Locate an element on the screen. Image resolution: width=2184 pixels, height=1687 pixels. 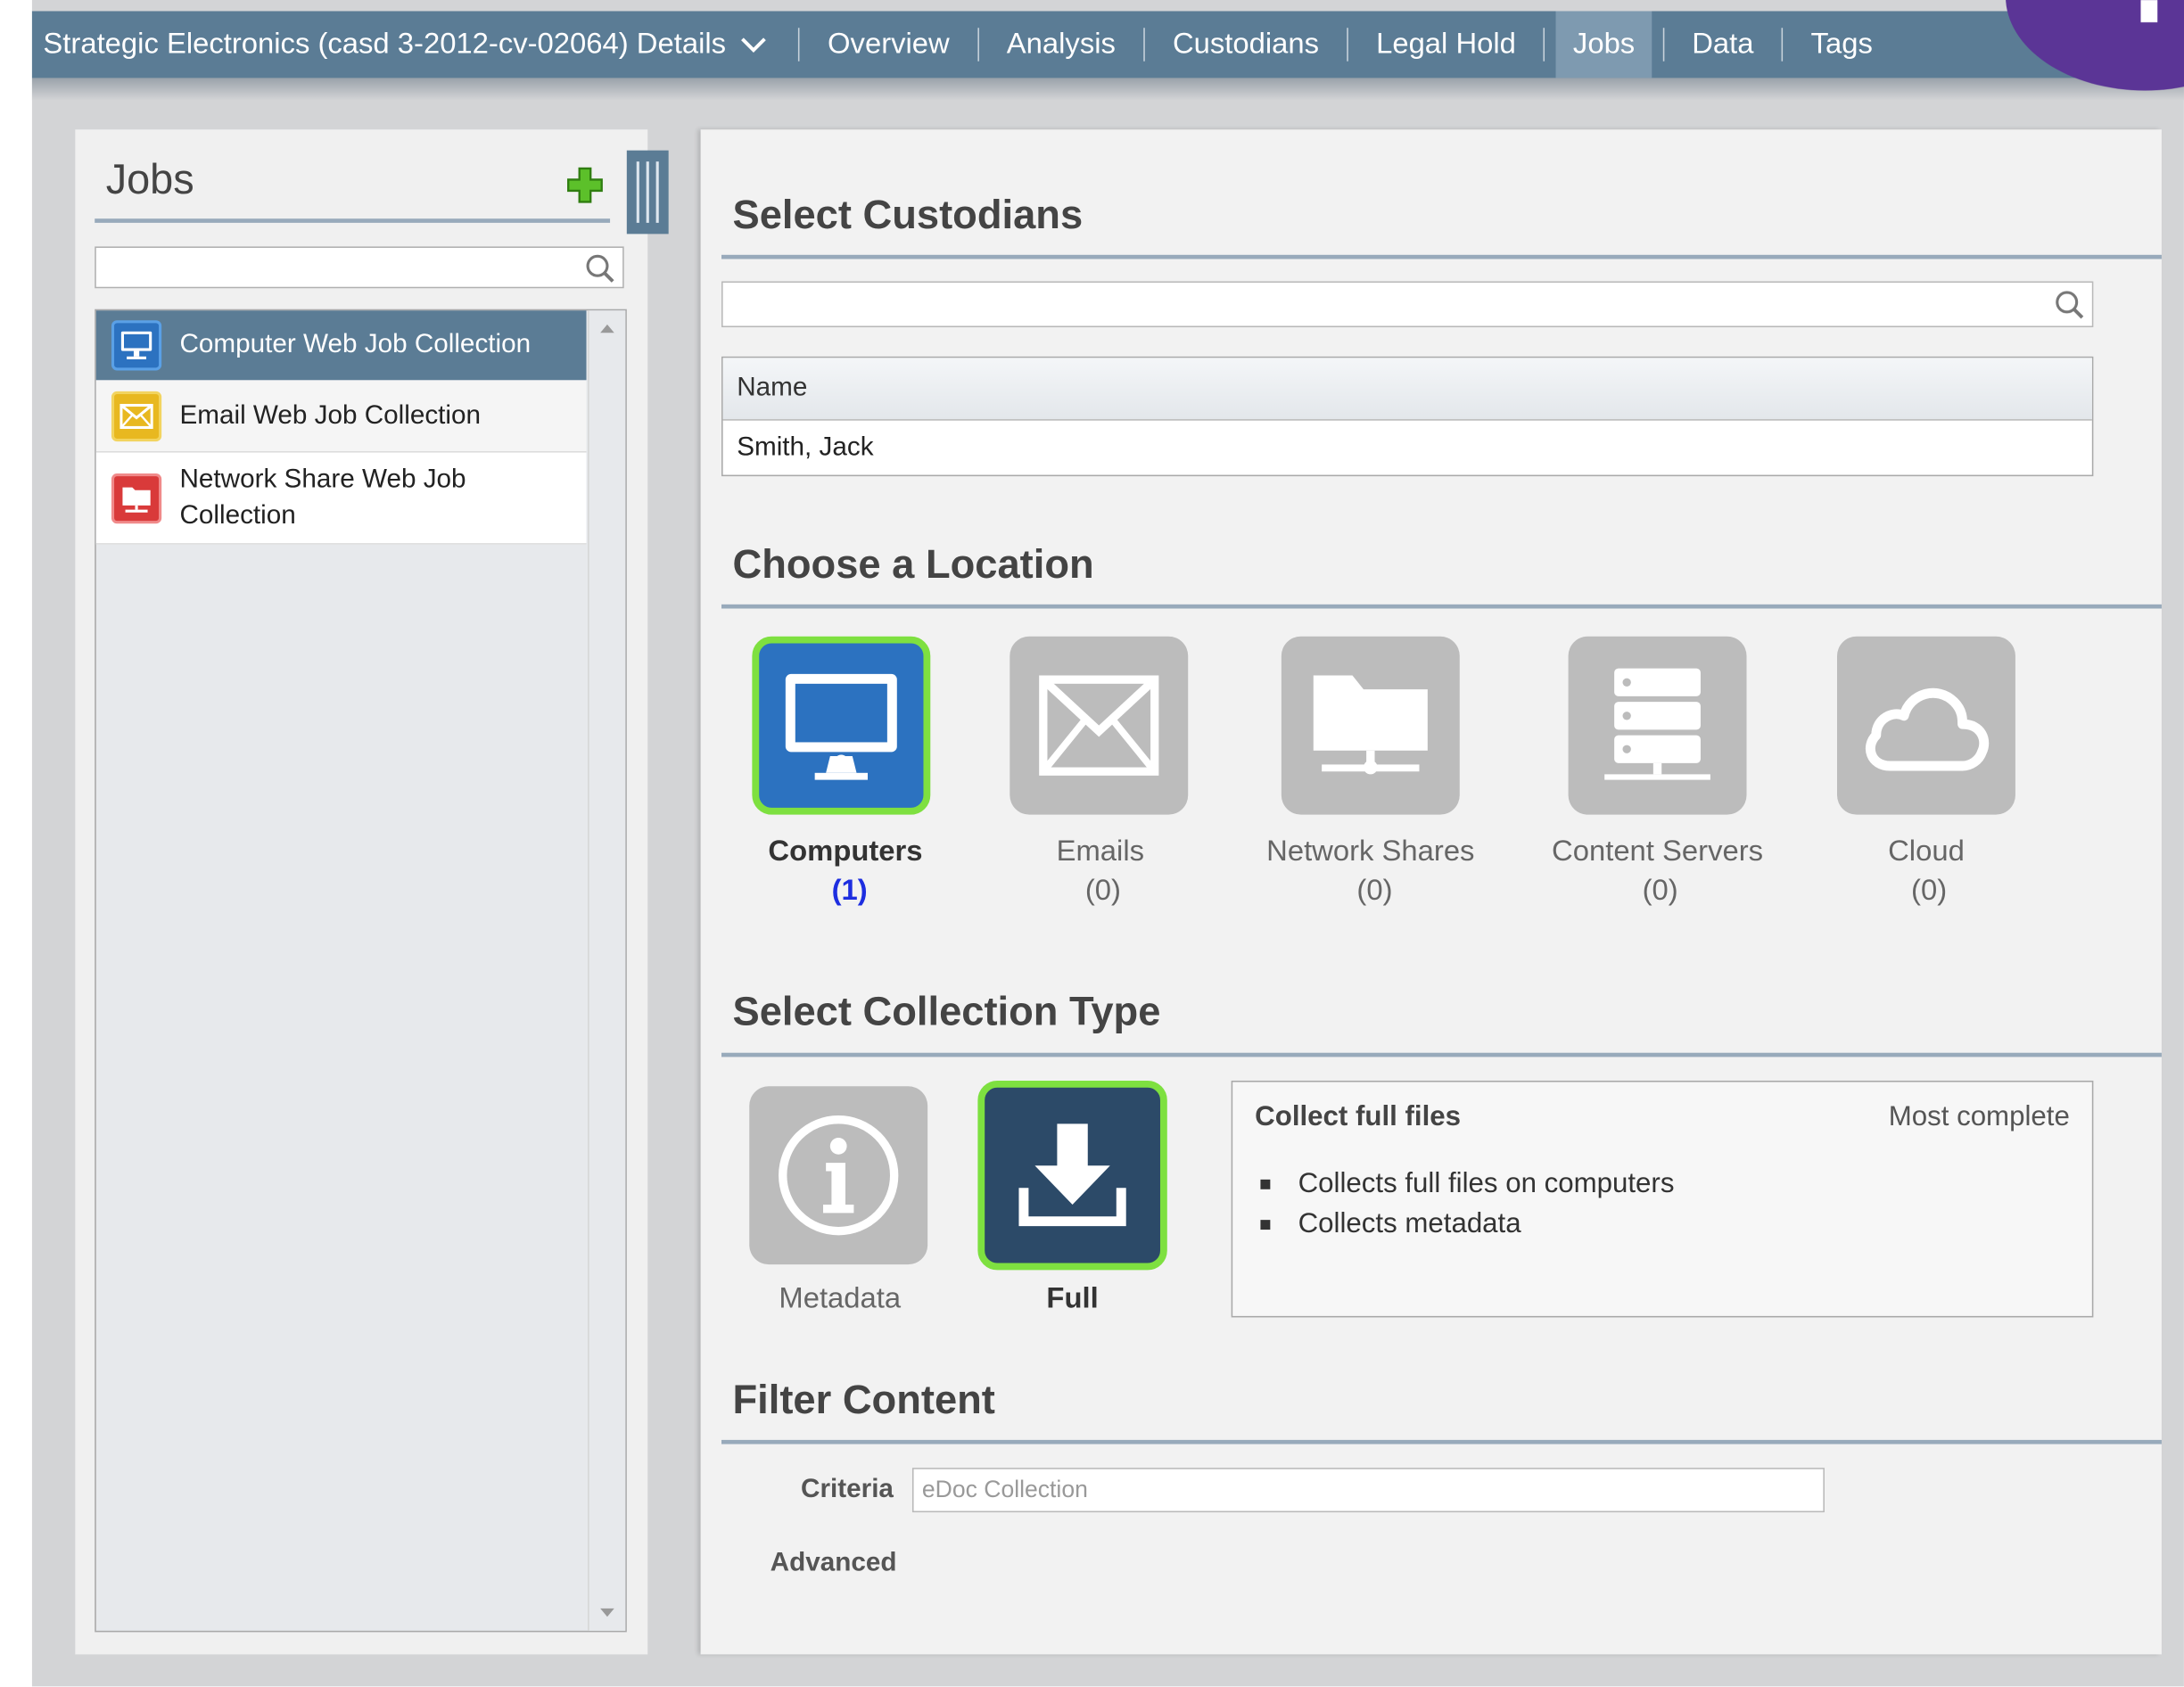
tab-tags: Tags is located at coordinates (1842, 44).